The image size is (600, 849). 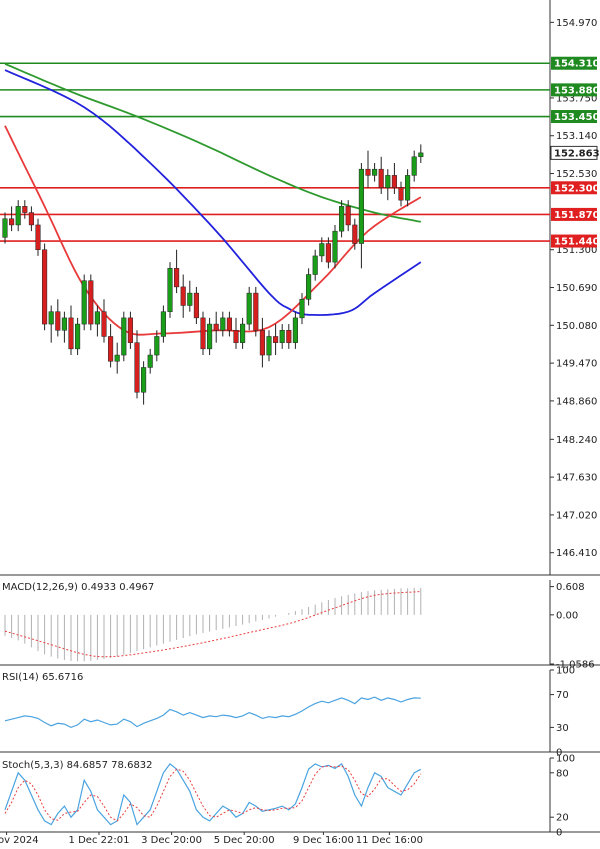 What do you see at coordinates (171, 840) in the screenshot?
I see `time-tick-label: 3 Dec 20:00` at bounding box center [171, 840].